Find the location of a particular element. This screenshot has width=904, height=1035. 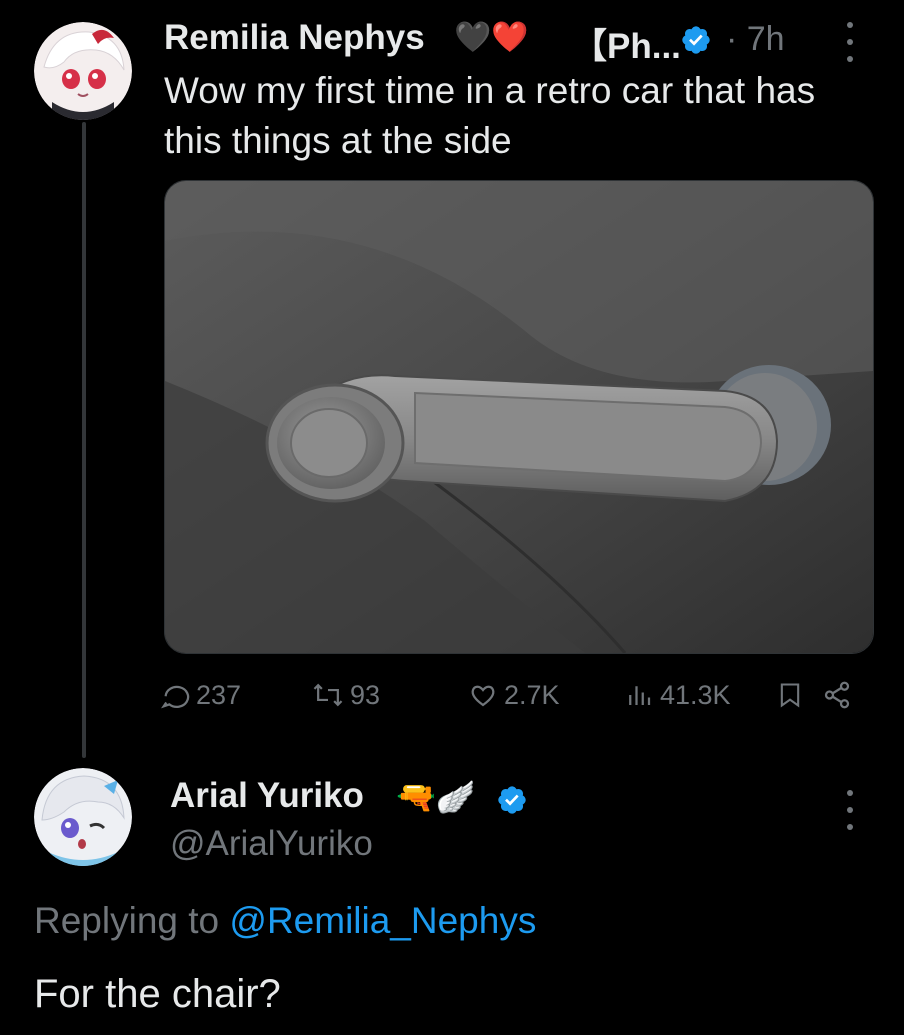

bookmark-button is located at coordinates (793, 695).